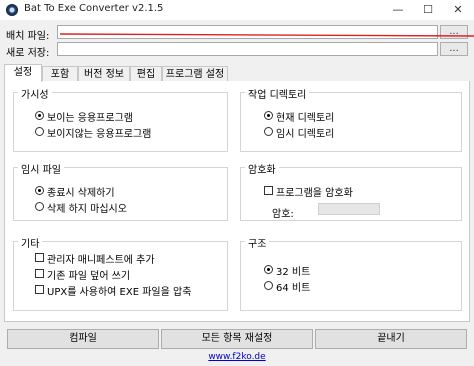 This screenshot has height=366, width=474. What do you see at coordinates (39, 206) in the screenshot?
I see `do-not-delete-radio` at bounding box center [39, 206].